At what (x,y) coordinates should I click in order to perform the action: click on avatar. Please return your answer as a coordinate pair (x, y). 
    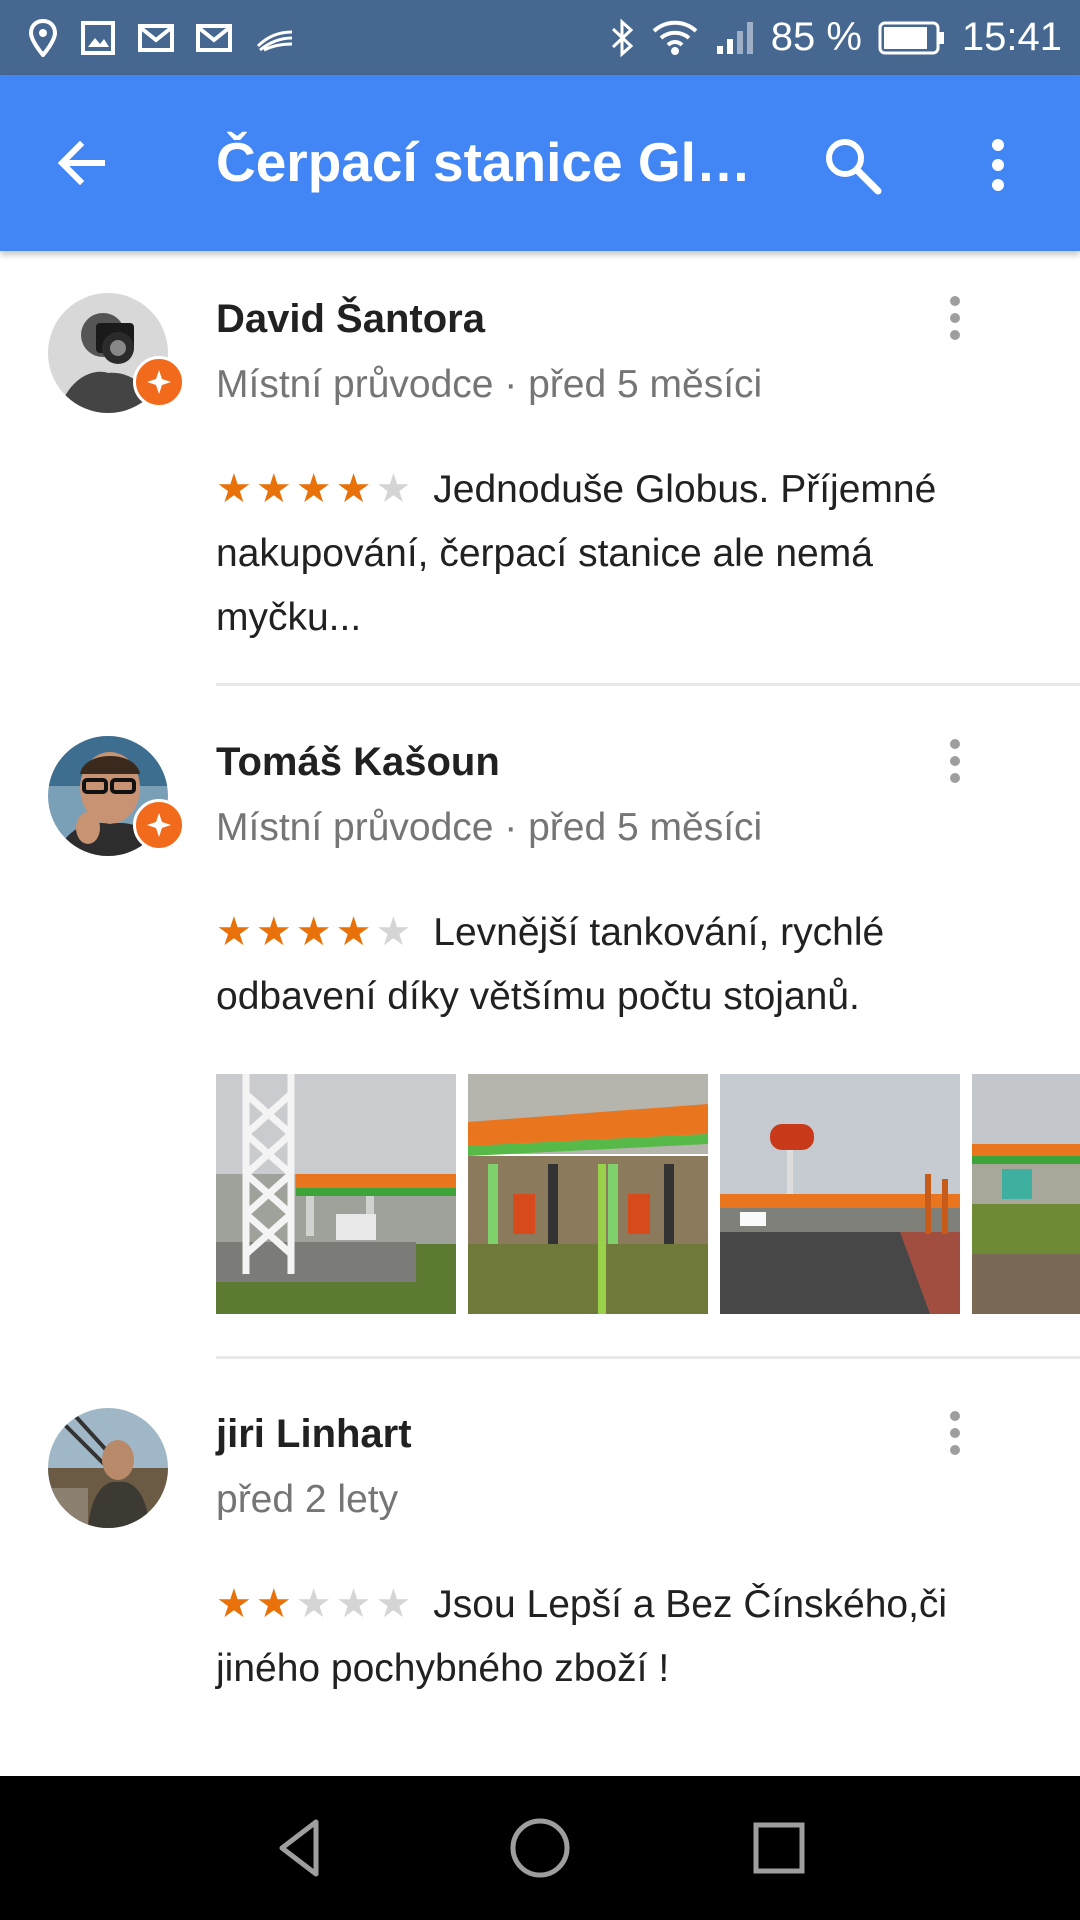
    Looking at the image, I should click on (108, 1468).